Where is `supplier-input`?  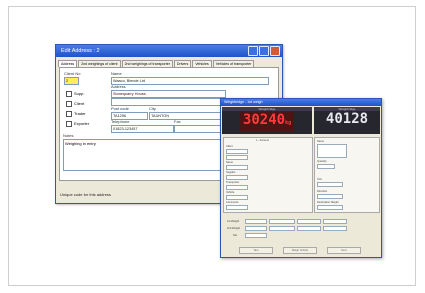
supplier-input is located at coordinates (237, 177).